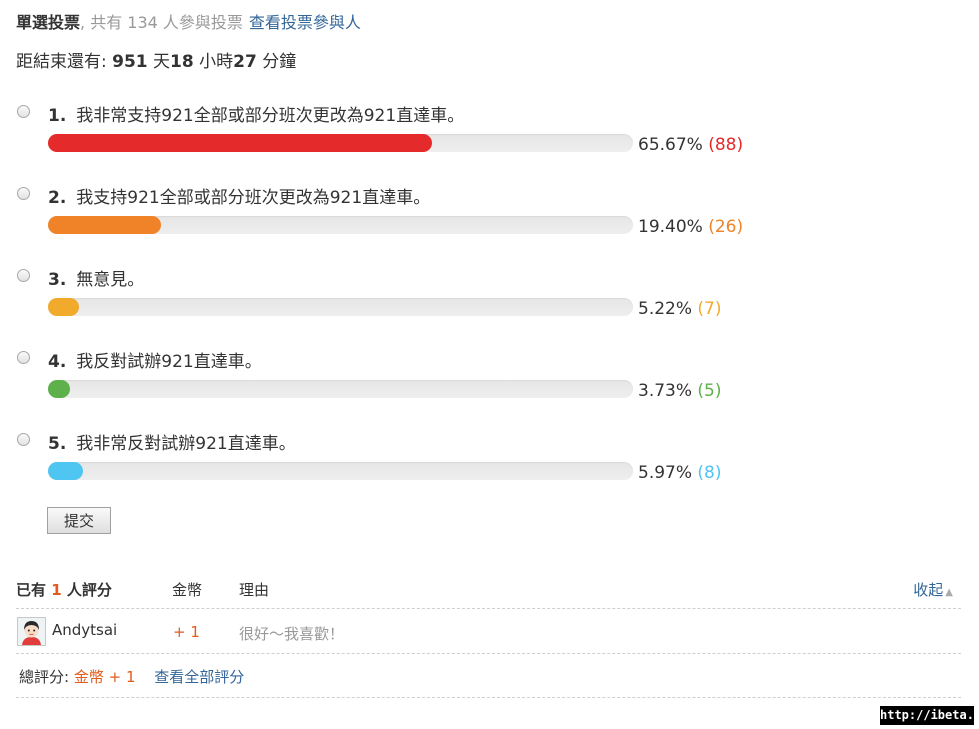 The width and height of the screenshot is (979, 729). I want to click on option-result: 65.67% (88), so click(690, 145).